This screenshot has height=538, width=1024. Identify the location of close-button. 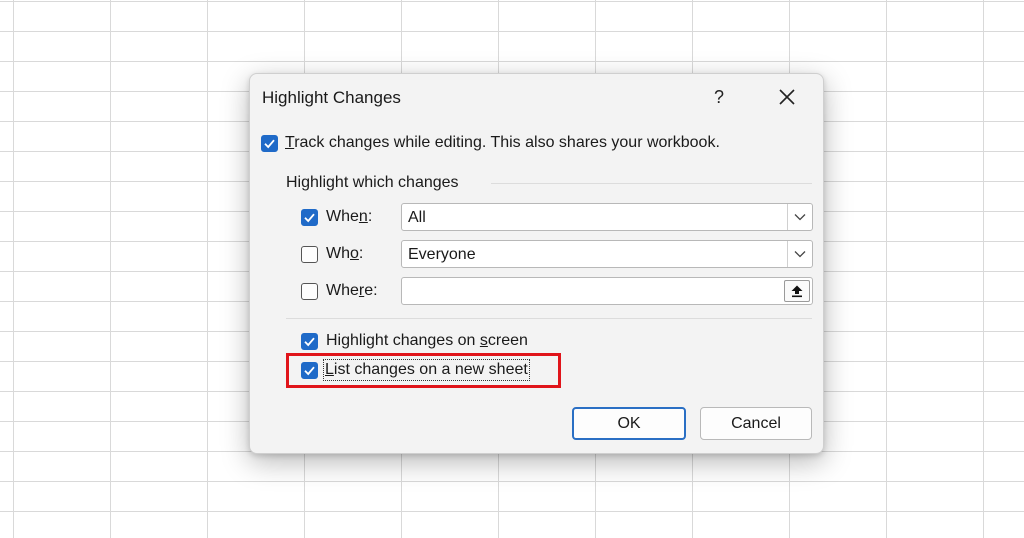
(787, 97).